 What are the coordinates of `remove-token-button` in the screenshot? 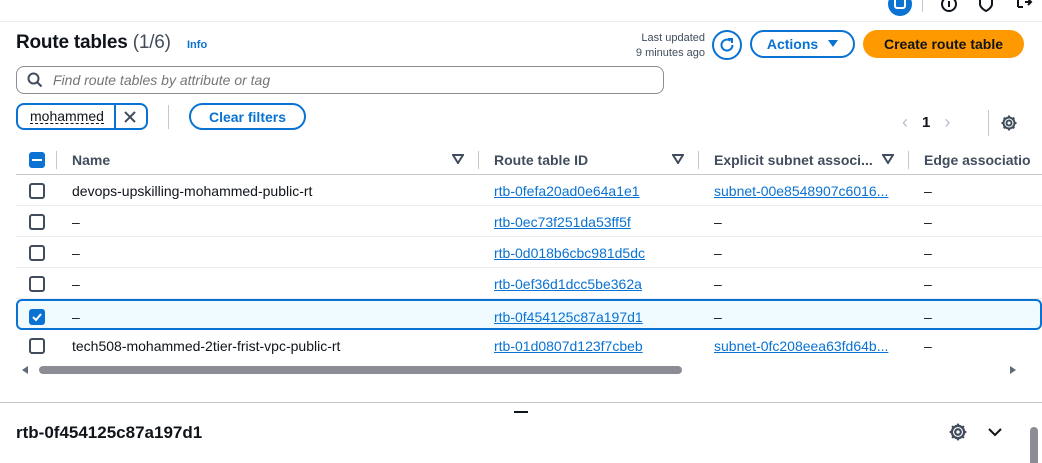 It's located at (130, 116).